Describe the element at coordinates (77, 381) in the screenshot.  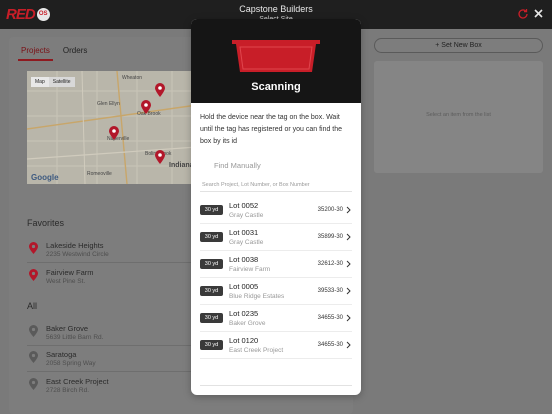
I see `site-name: East Creek Project` at that location.